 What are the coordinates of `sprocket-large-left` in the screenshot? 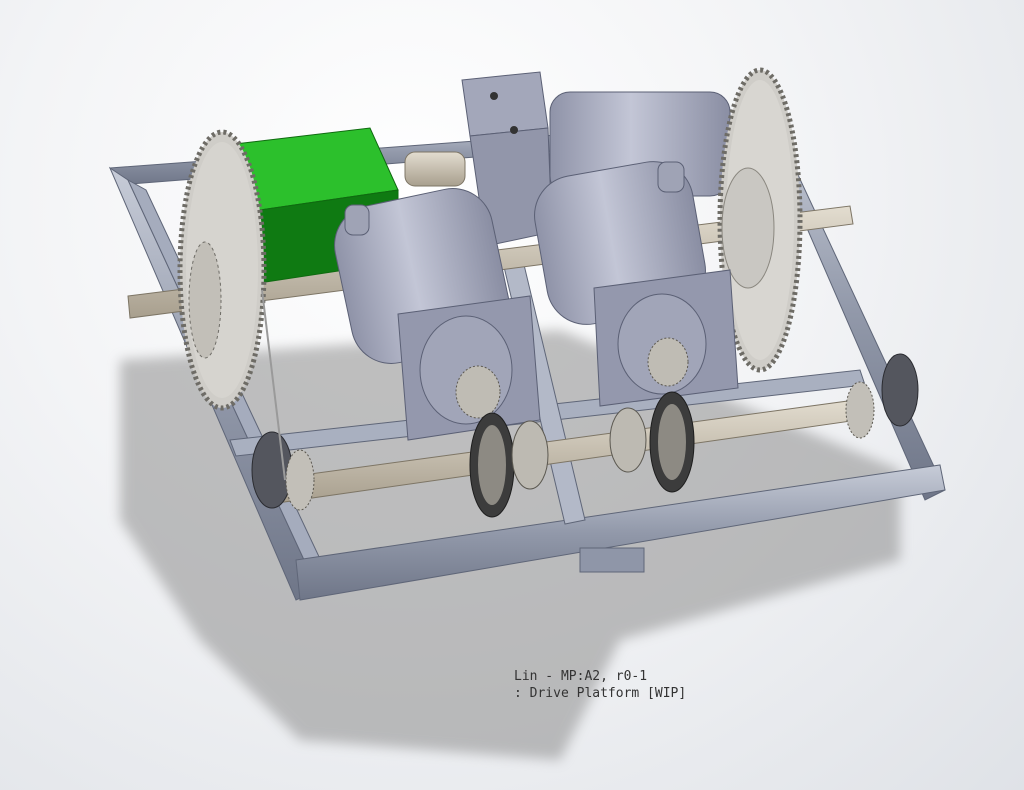 It's located at (222, 270).